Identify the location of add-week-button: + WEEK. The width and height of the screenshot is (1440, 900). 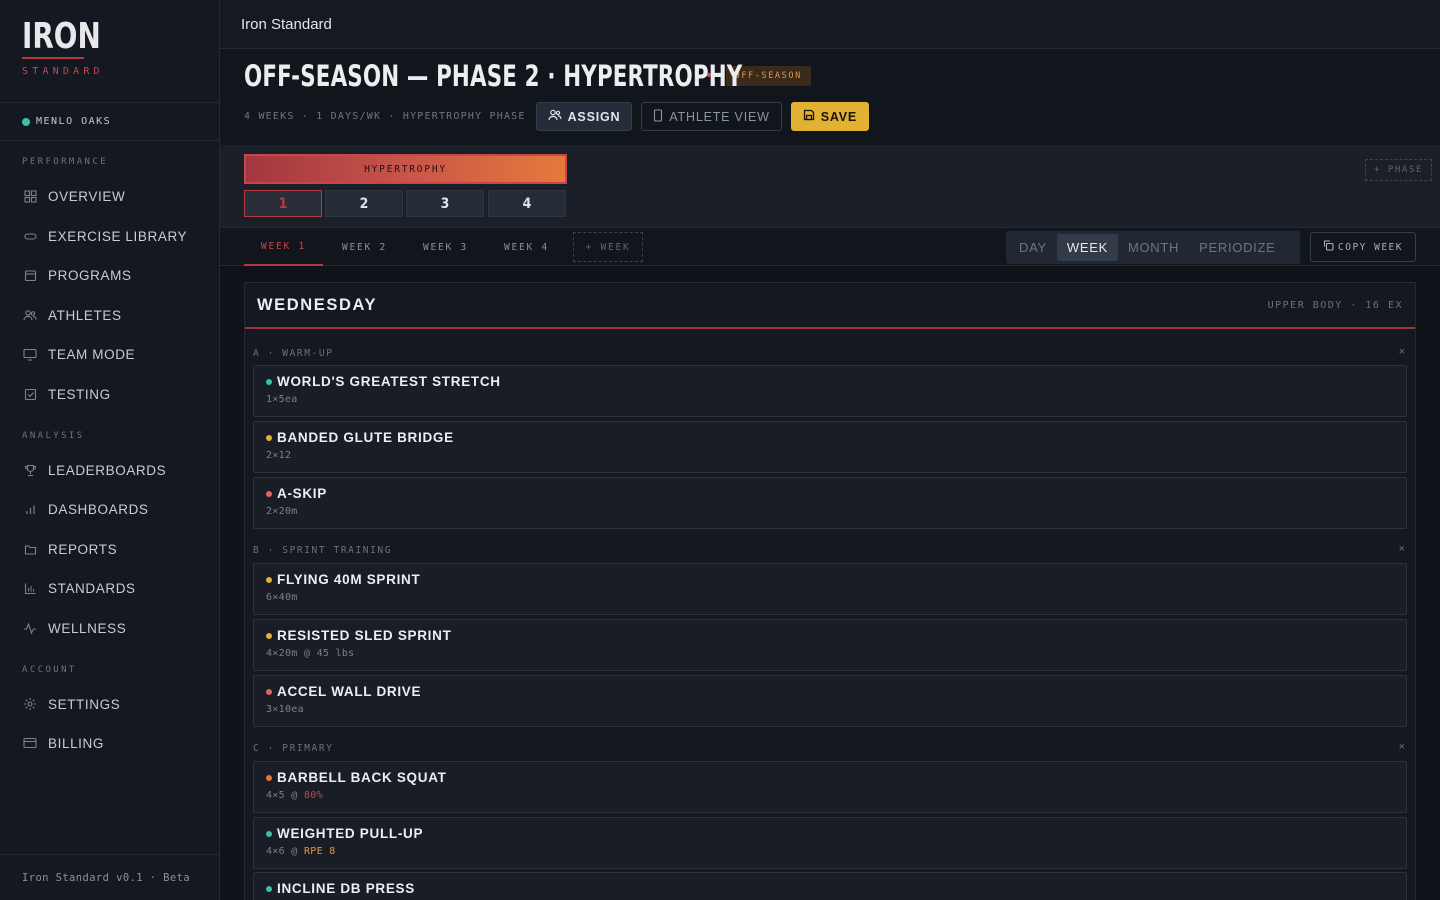
(608, 247).